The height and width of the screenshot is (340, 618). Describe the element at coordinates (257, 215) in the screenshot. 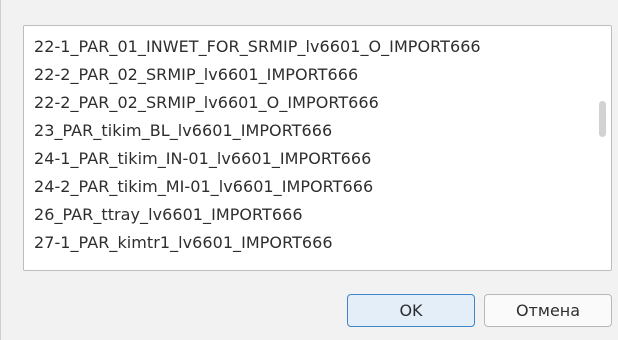

I see `list-item: 26_PAR_ttray_lv6601_IMPORT666` at that location.